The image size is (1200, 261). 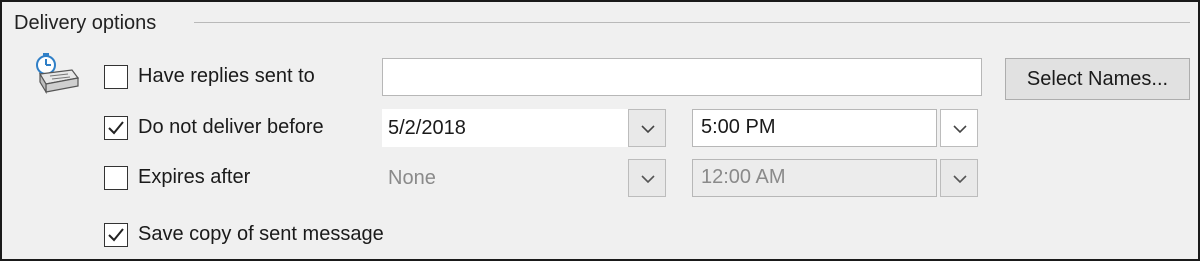 I want to click on expires-checkbox, so click(x=116, y=178).